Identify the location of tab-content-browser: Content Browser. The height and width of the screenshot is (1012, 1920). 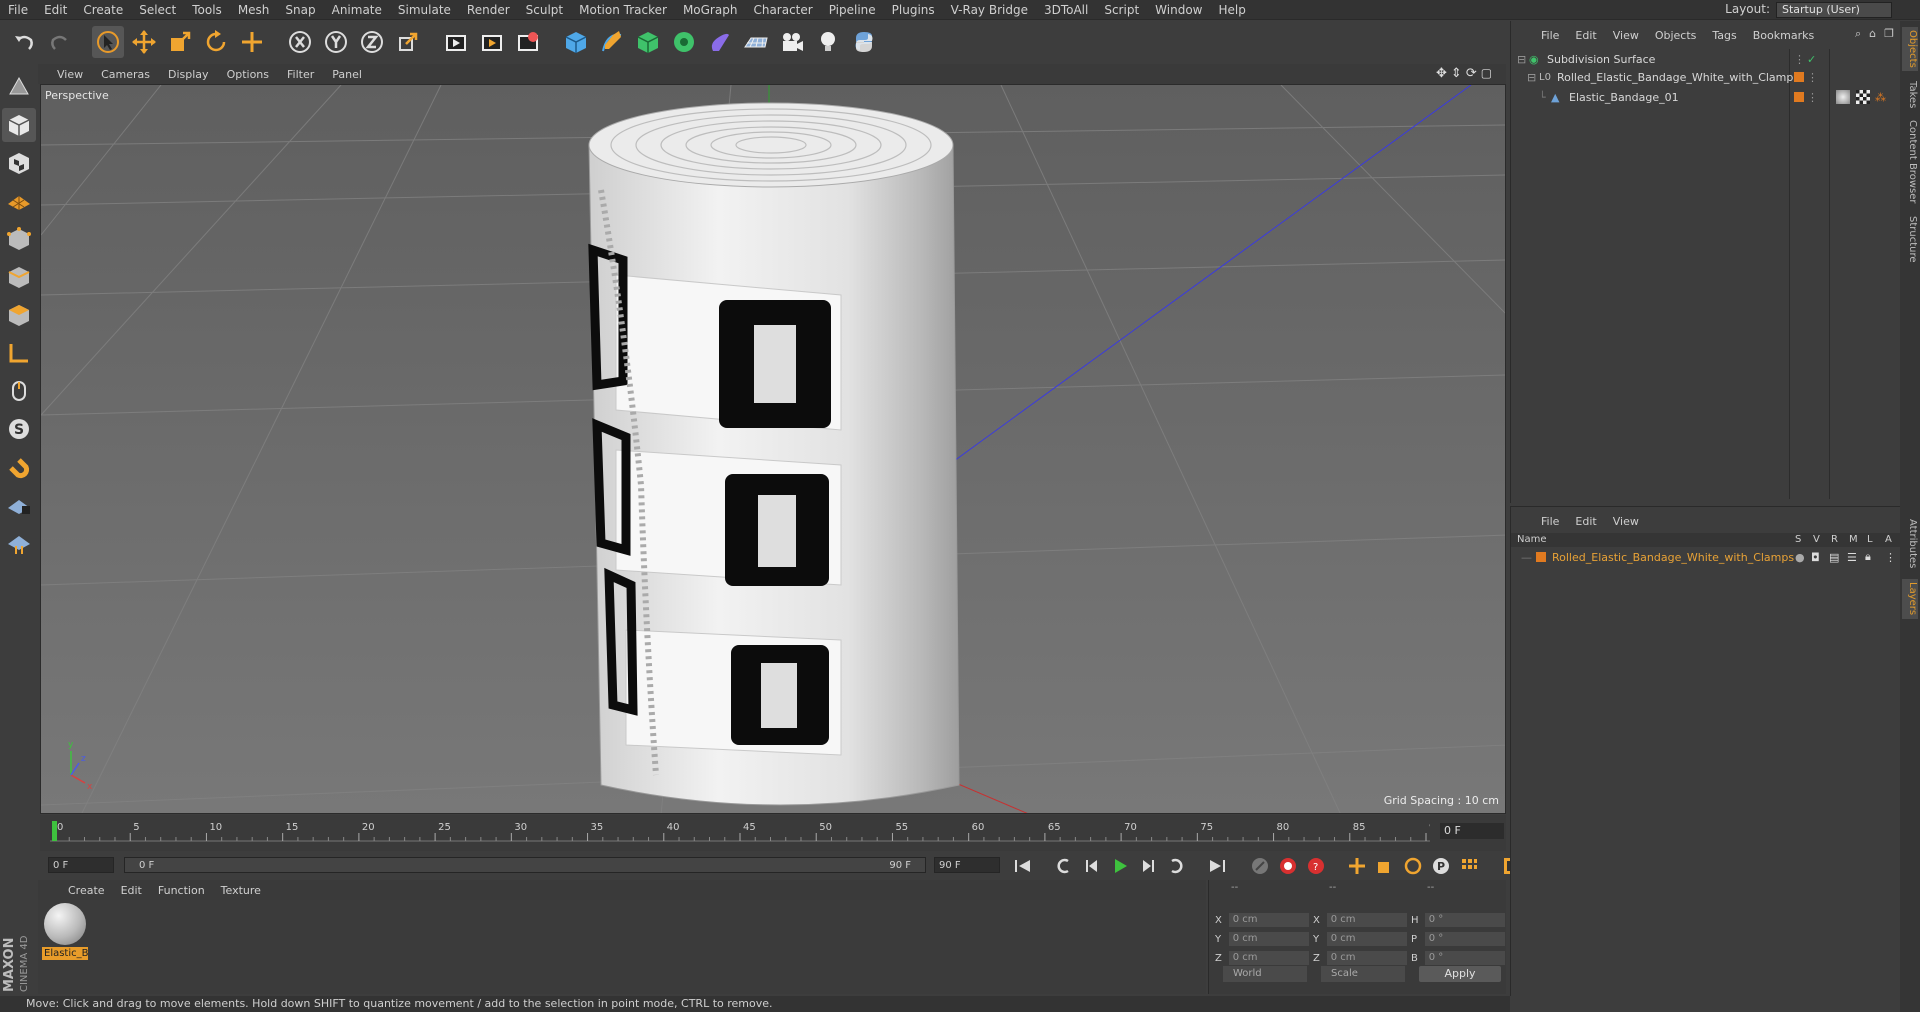
(1910, 162).